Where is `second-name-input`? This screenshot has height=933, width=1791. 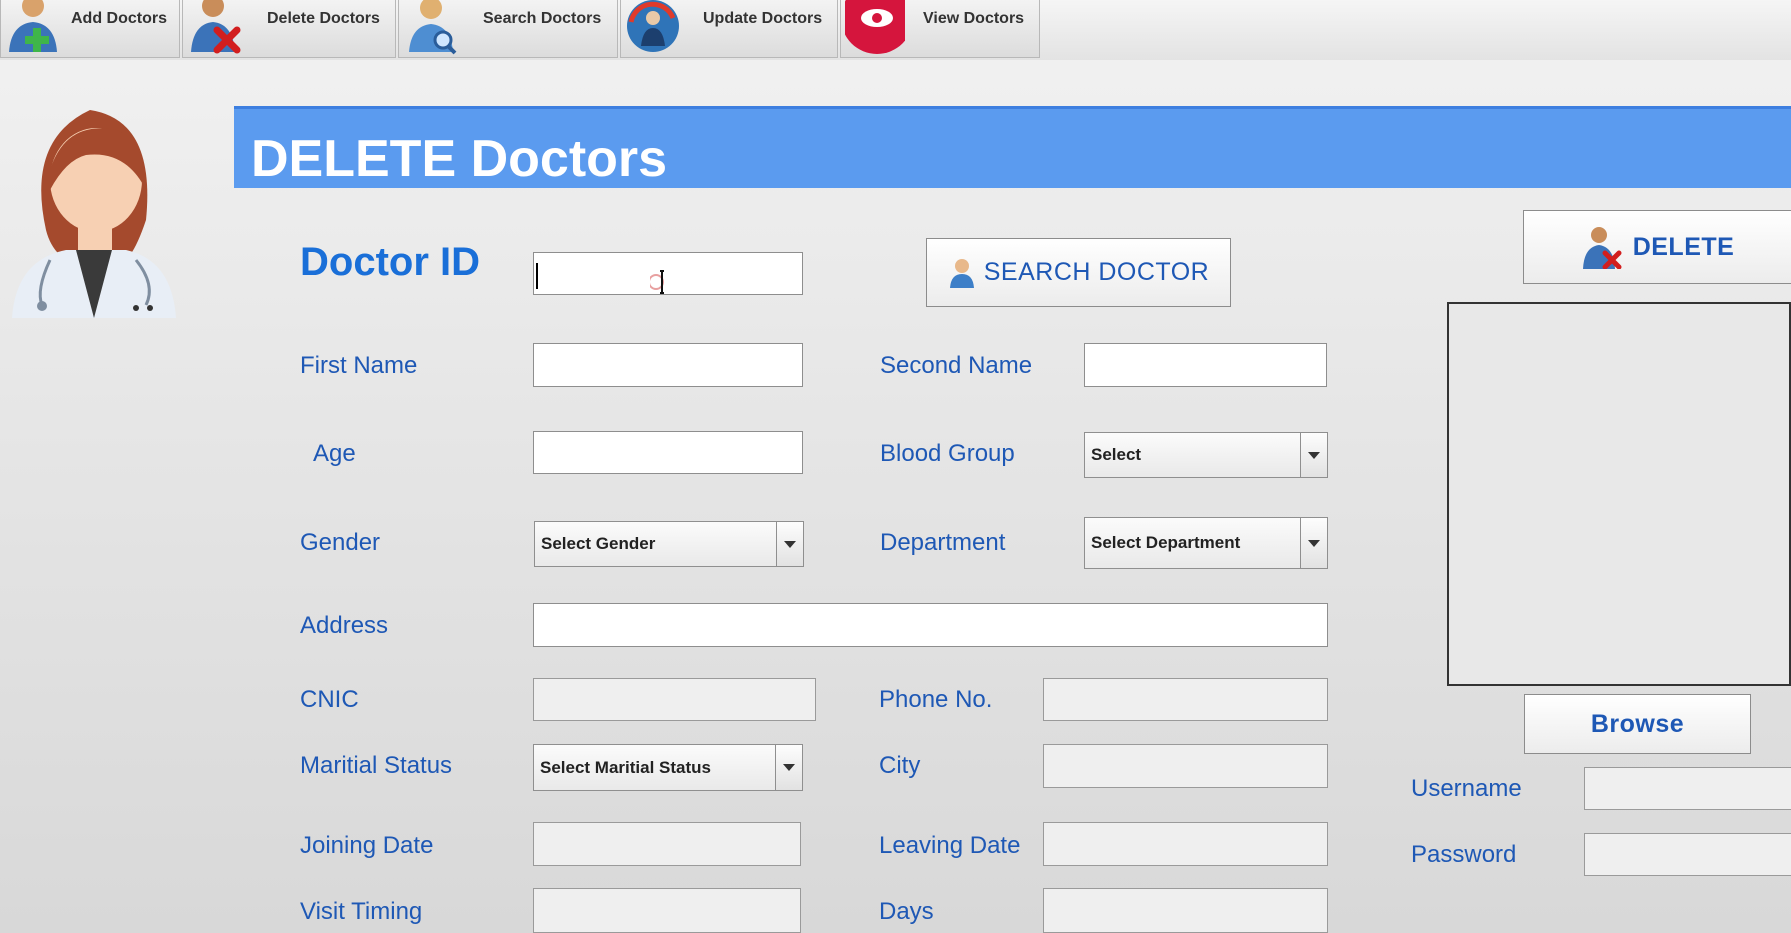
second-name-input is located at coordinates (1205, 365).